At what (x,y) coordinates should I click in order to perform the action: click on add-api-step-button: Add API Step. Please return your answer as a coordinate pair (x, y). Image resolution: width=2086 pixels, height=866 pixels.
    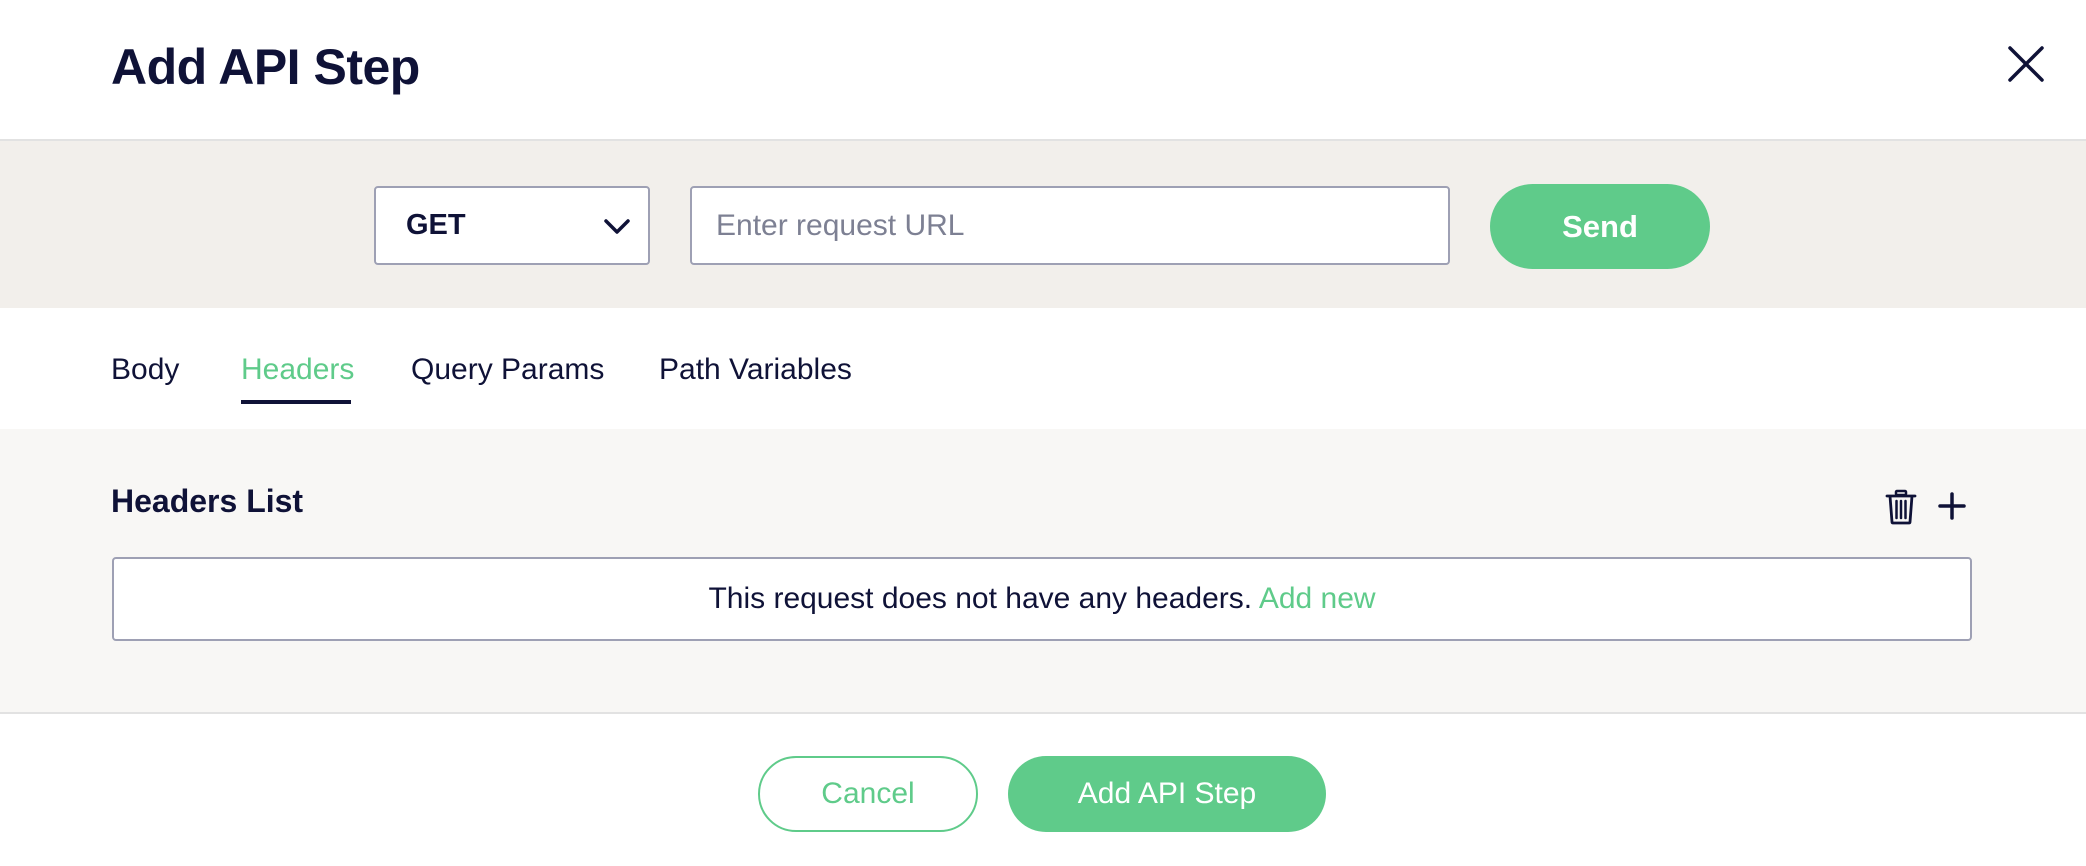
    Looking at the image, I should click on (1167, 794).